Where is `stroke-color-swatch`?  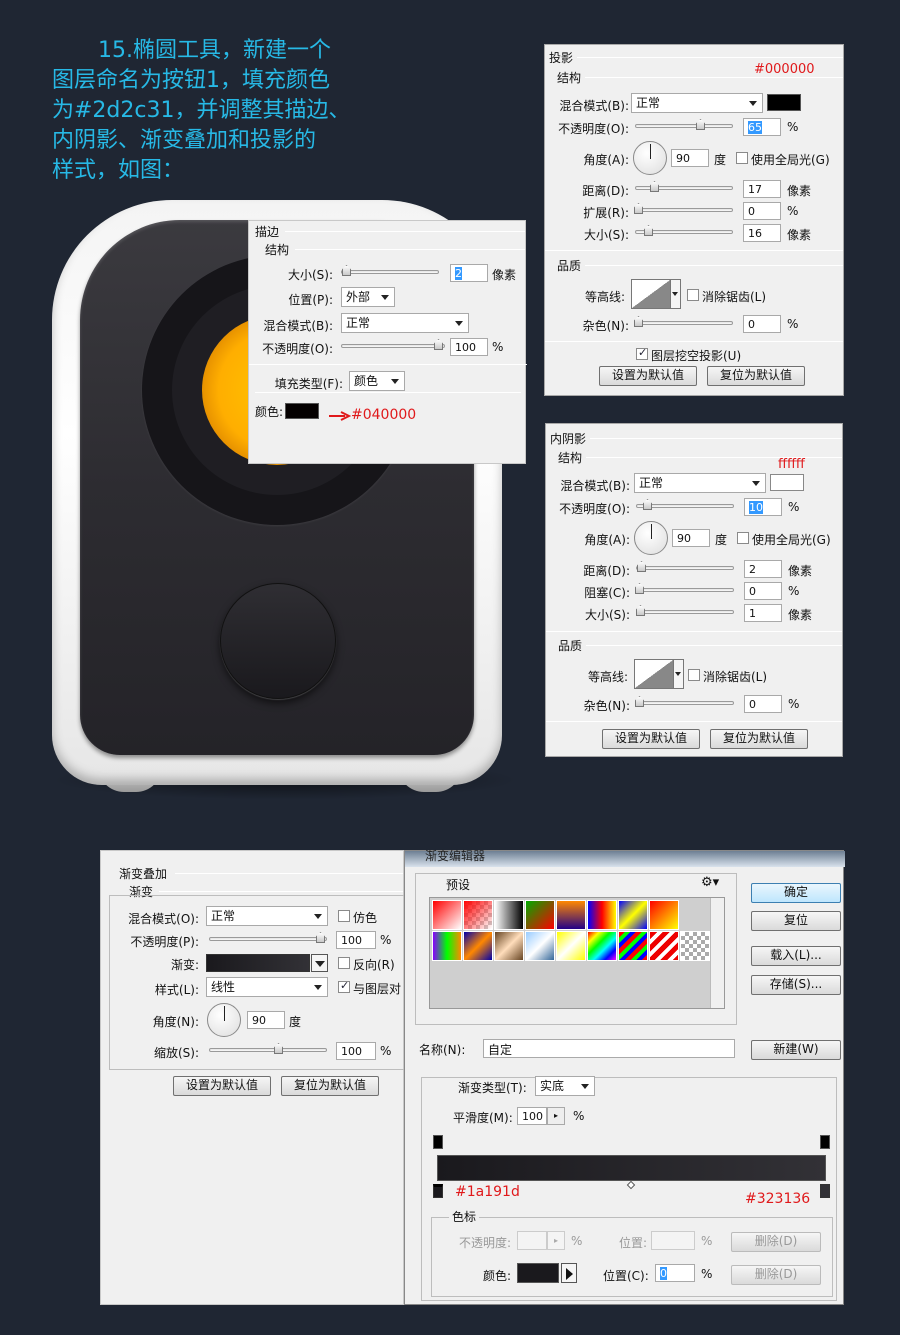 stroke-color-swatch is located at coordinates (302, 411).